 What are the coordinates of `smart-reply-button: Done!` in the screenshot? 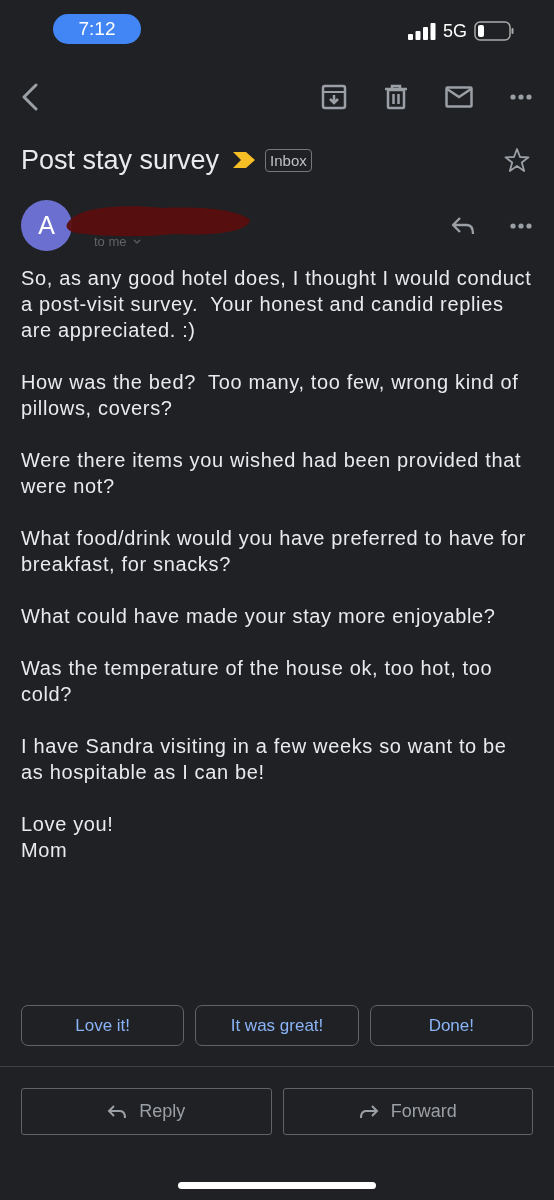 It's located at (451, 1025).